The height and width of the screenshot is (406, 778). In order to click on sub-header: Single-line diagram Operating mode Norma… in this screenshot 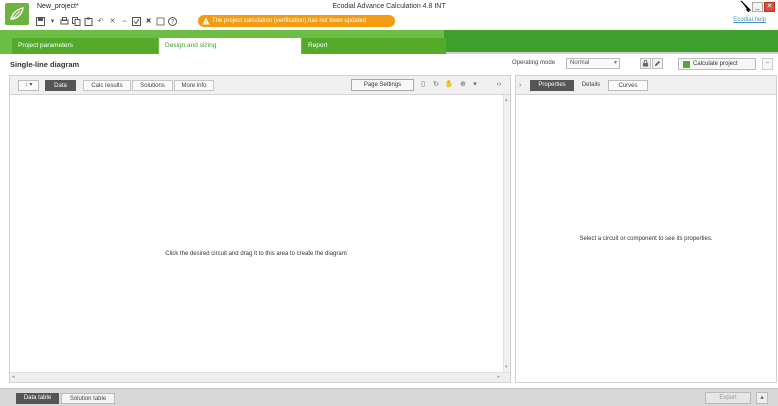, I will do `click(389, 64)`.